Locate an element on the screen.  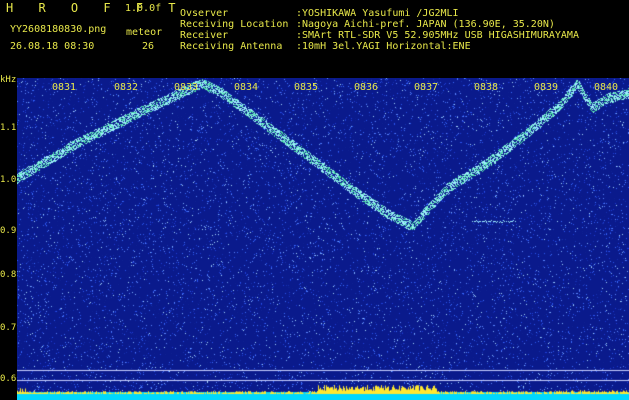
app-version: 1.0.0f is located at coordinates (143, 8).